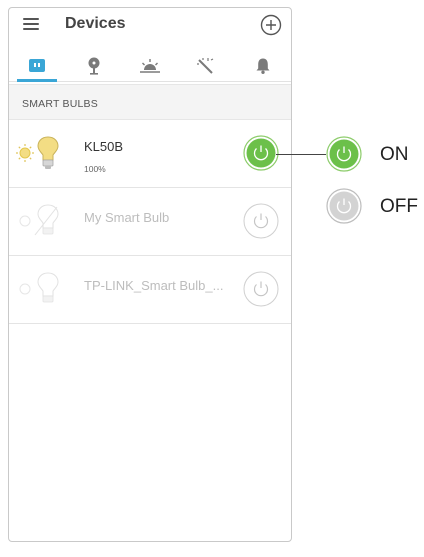 This screenshot has width=424, height=557. What do you see at coordinates (60, 104) in the screenshot?
I see `section-label: SMART BULBS` at bounding box center [60, 104].